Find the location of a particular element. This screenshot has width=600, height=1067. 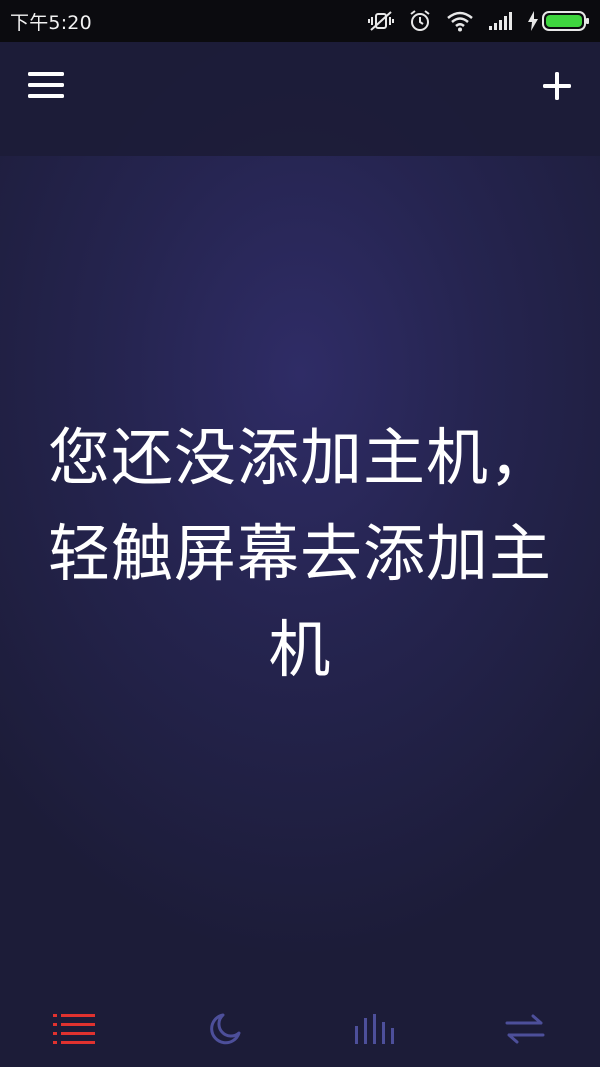

alarm-icon is located at coordinates (420, 21).